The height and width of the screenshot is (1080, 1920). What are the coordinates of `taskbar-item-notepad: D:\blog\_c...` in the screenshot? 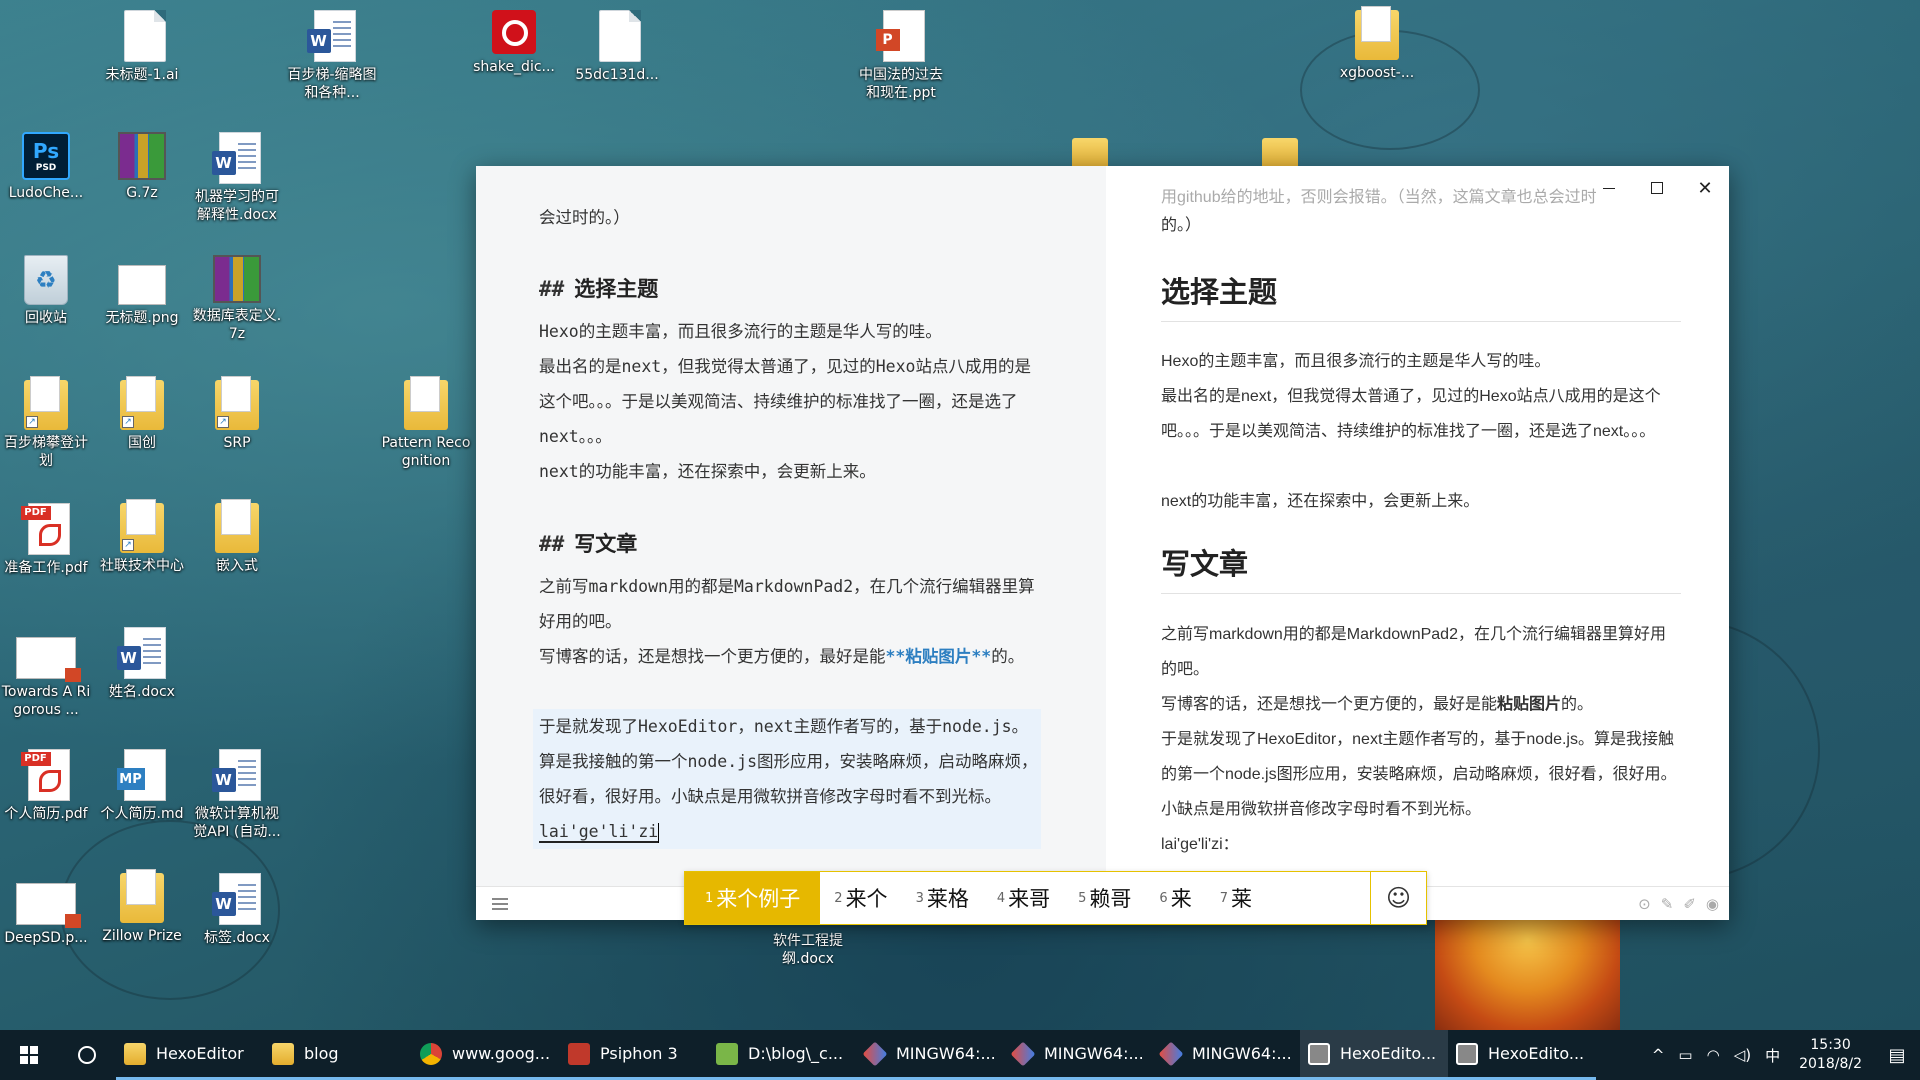 It's located at (782, 1055).